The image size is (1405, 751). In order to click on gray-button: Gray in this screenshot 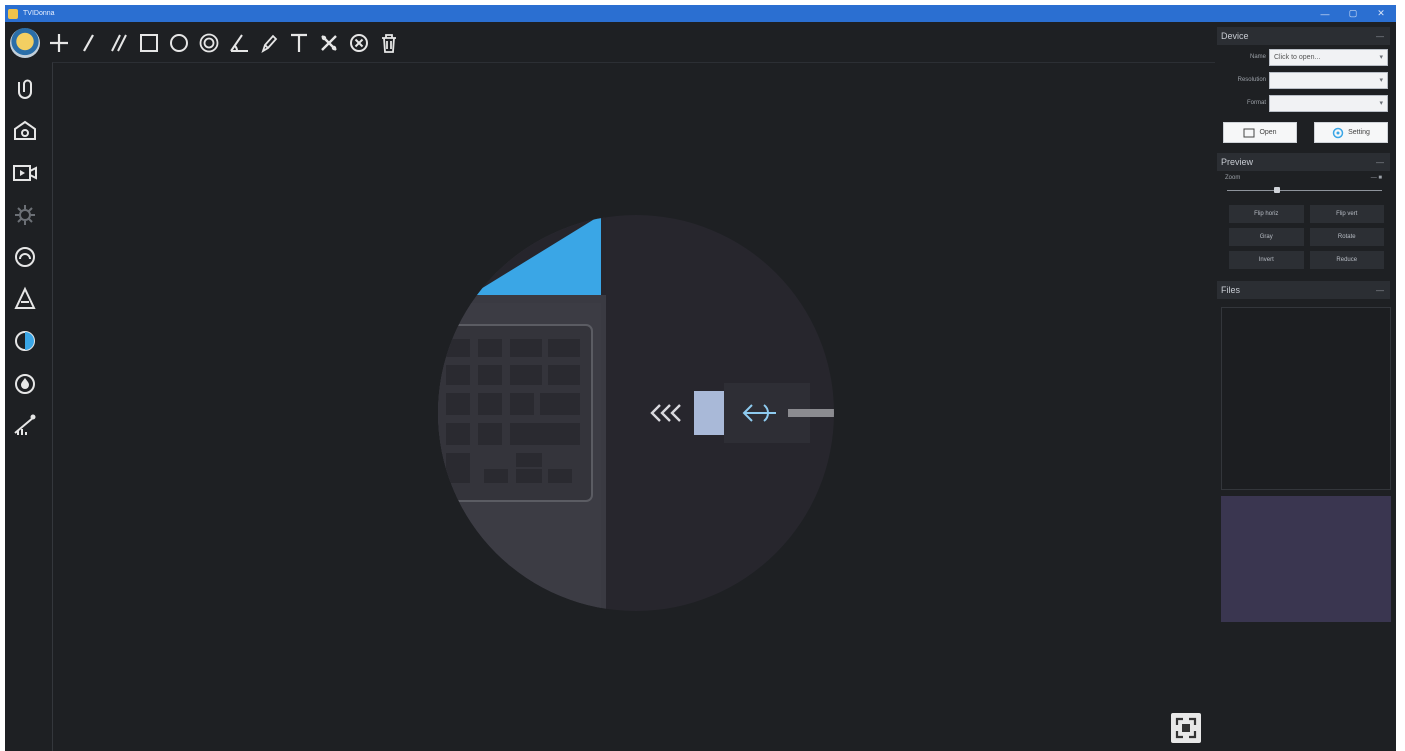, I will do `click(1266, 237)`.